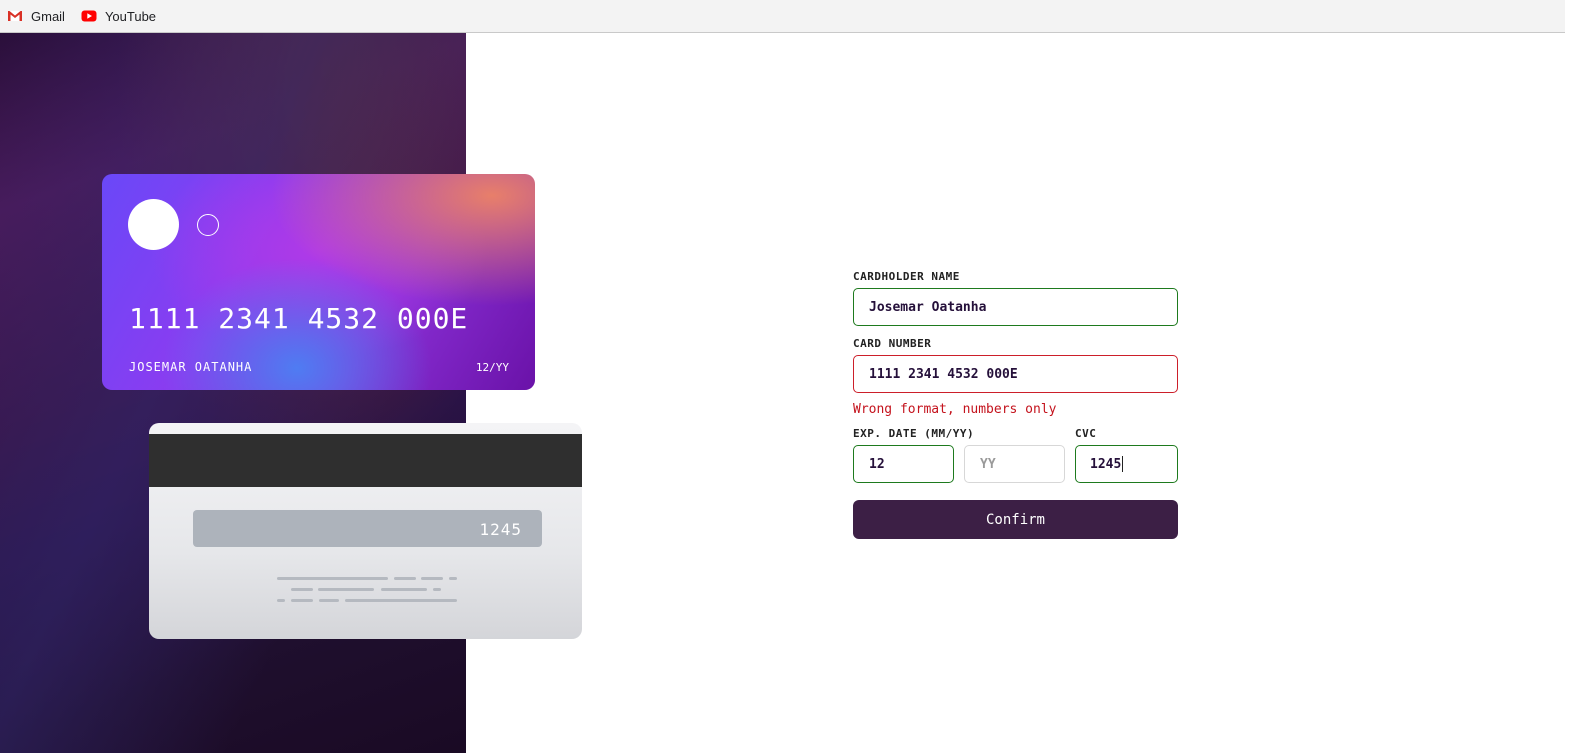  Describe the element at coordinates (1015, 307) in the screenshot. I see `cardholder-name-input: Josemar Oatanha` at that location.